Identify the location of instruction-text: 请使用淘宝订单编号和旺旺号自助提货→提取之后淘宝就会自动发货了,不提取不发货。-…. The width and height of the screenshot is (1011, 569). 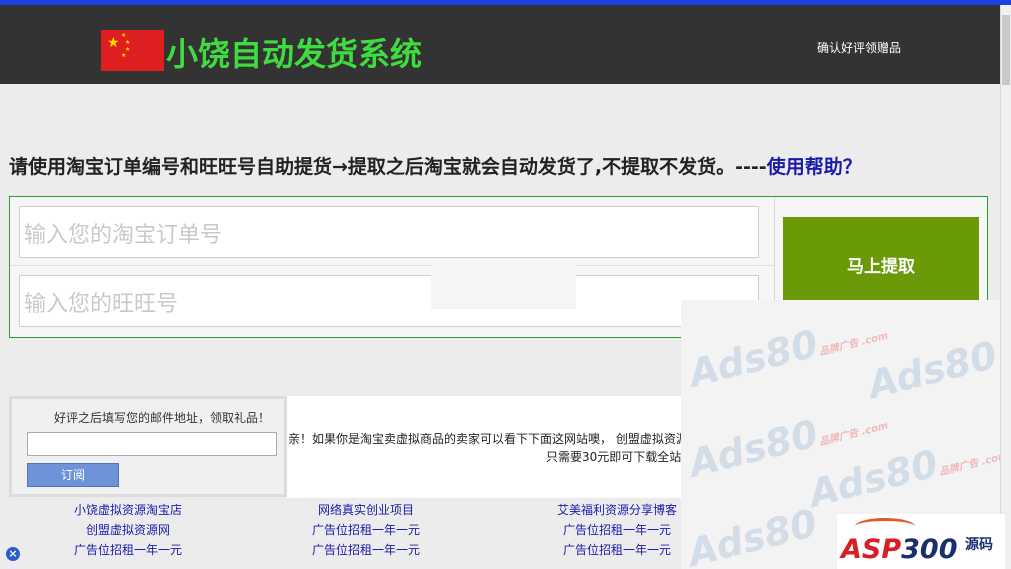
(435, 165).